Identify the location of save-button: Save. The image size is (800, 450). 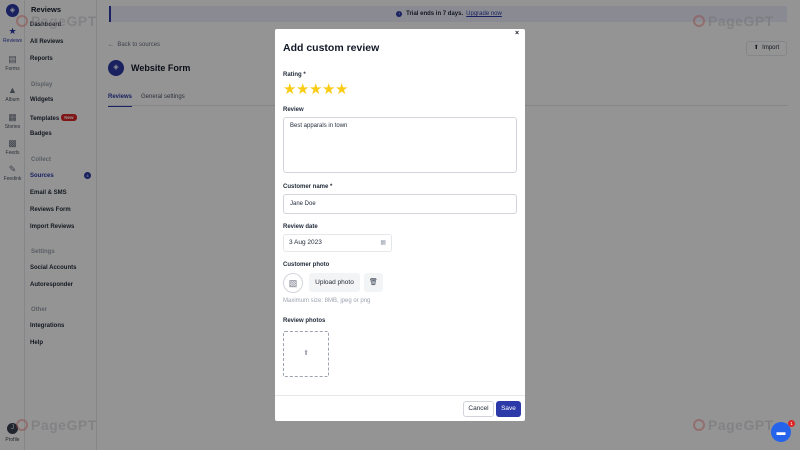
(508, 409).